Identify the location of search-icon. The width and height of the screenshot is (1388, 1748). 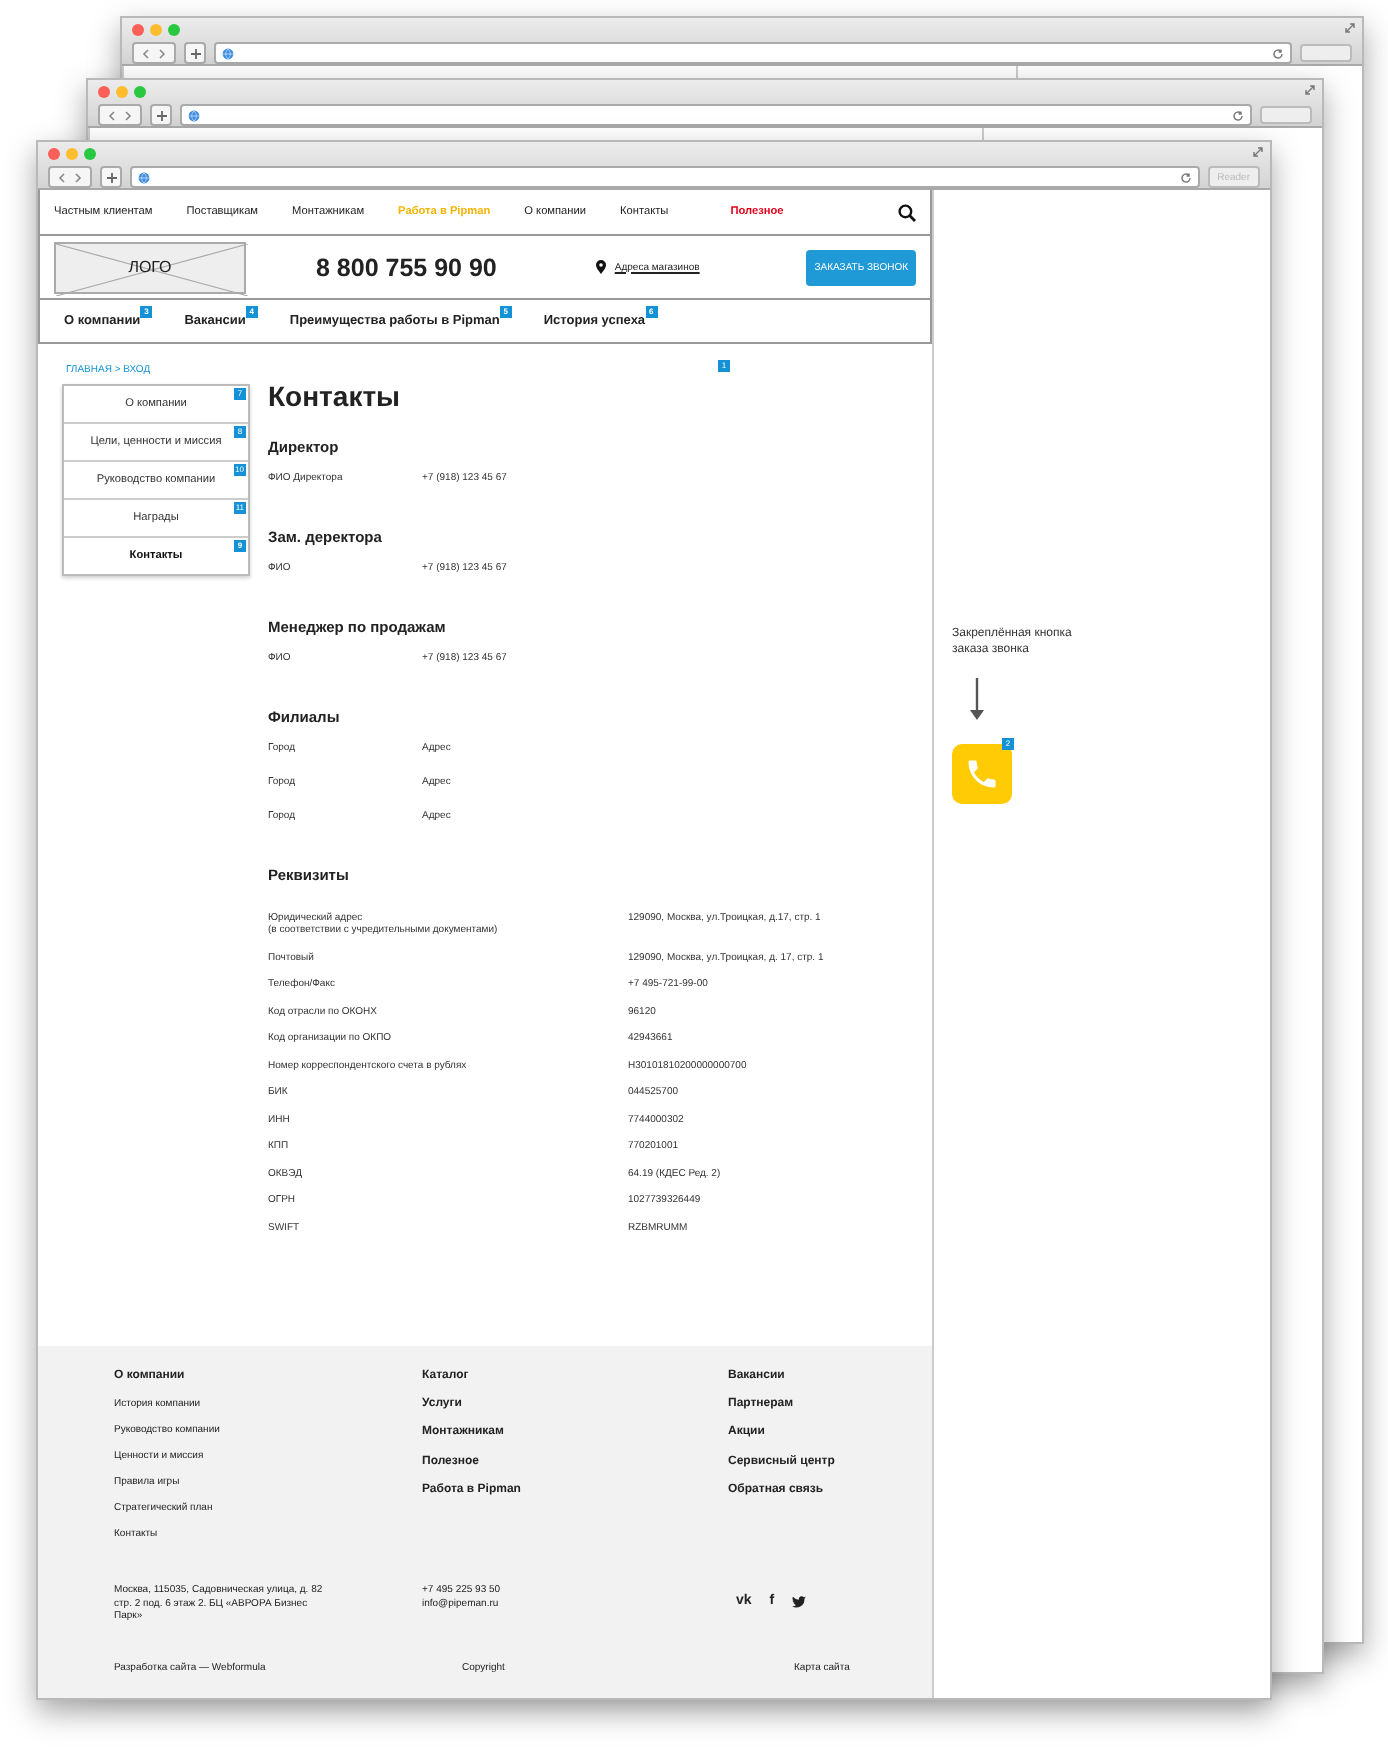
(907, 212).